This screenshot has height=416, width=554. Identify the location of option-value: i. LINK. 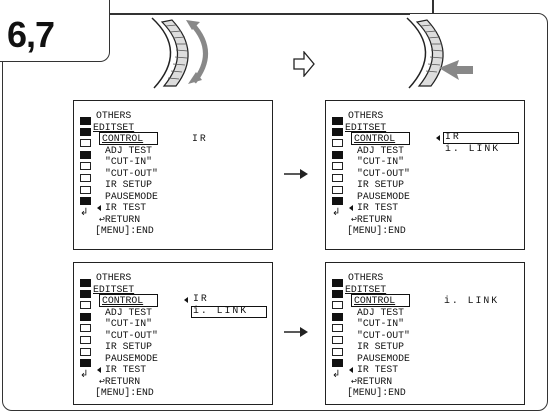
(471, 300).